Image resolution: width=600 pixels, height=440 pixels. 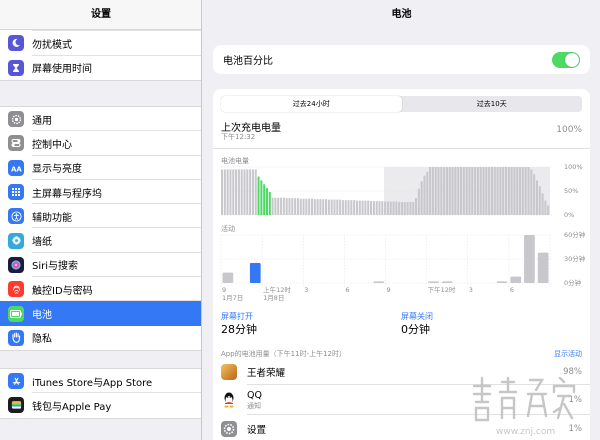 I want to click on sidebar-item-battery: 电池, so click(x=100, y=313).